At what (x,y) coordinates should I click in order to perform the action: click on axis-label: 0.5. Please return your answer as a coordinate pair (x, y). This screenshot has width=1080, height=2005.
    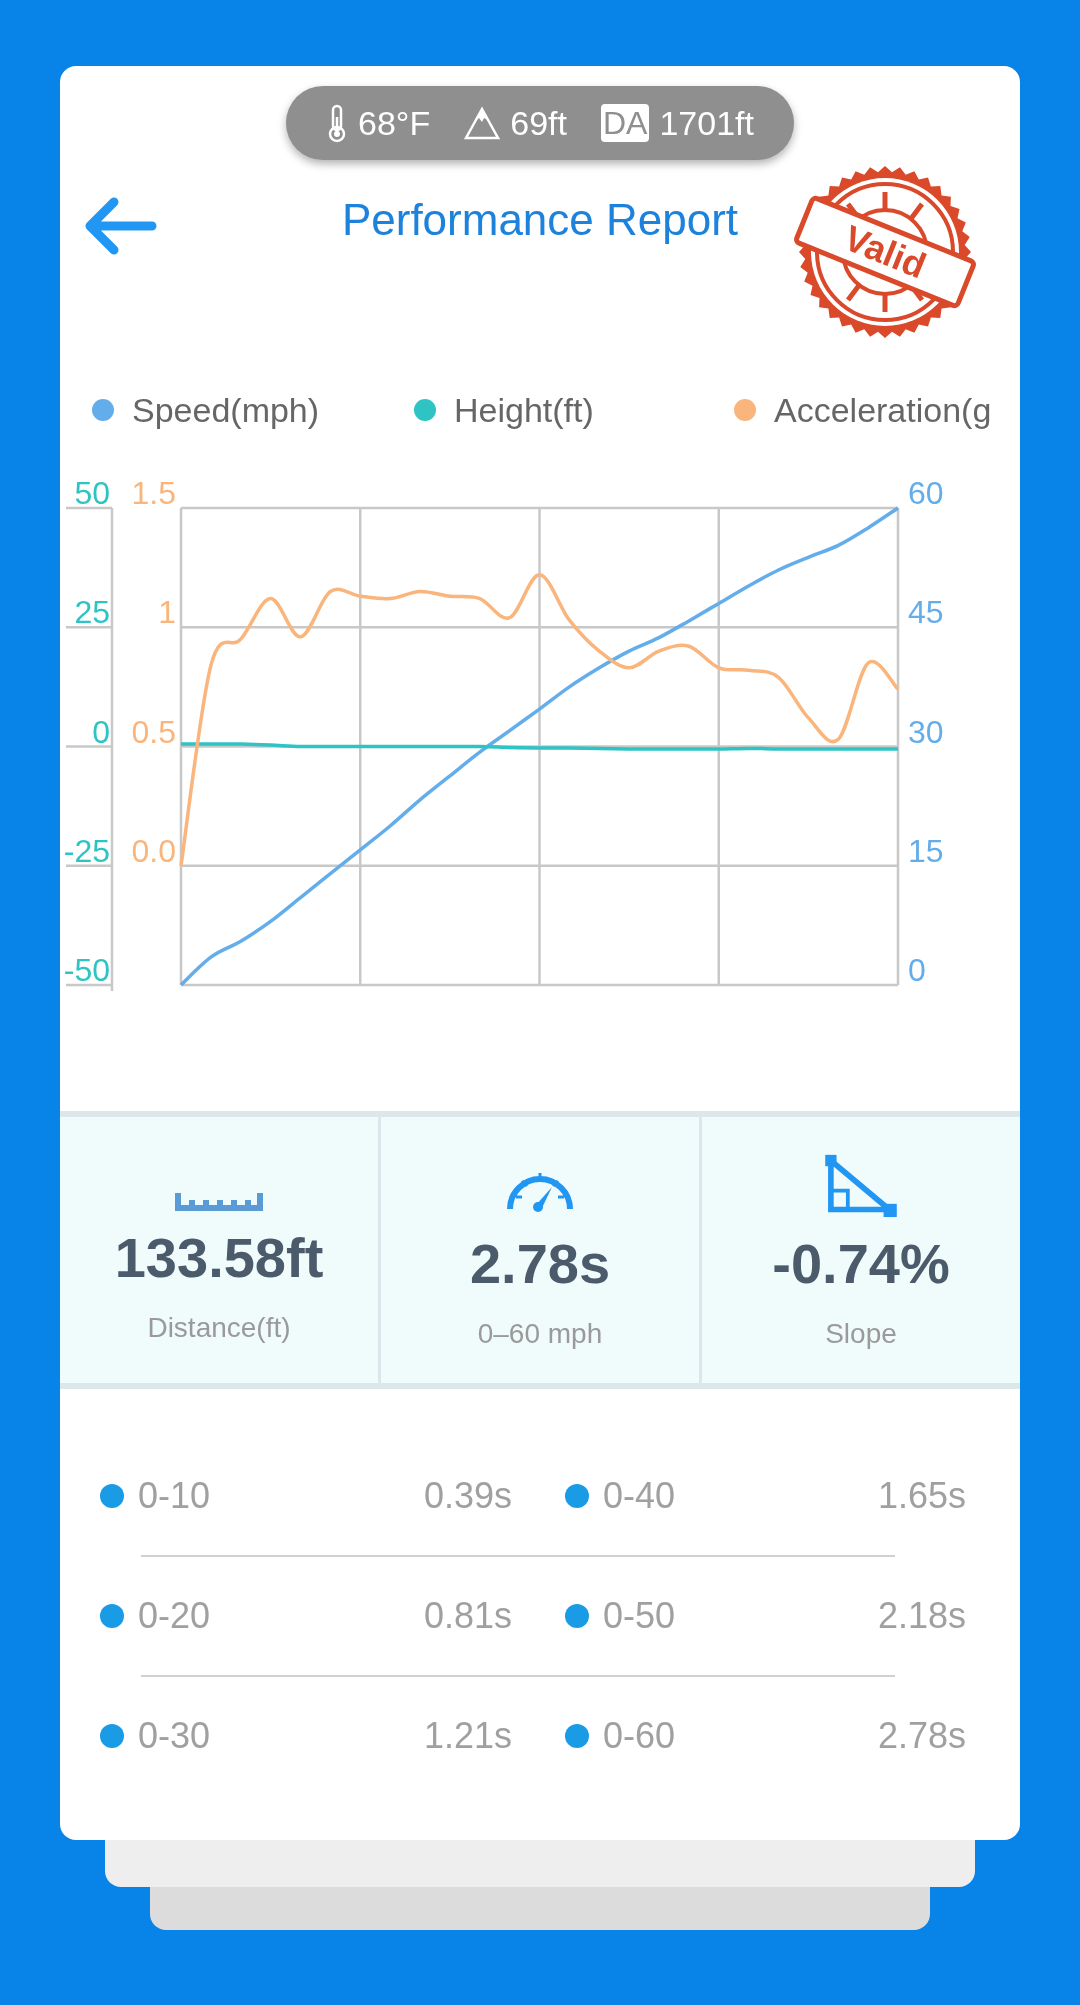
    Looking at the image, I should click on (153, 731).